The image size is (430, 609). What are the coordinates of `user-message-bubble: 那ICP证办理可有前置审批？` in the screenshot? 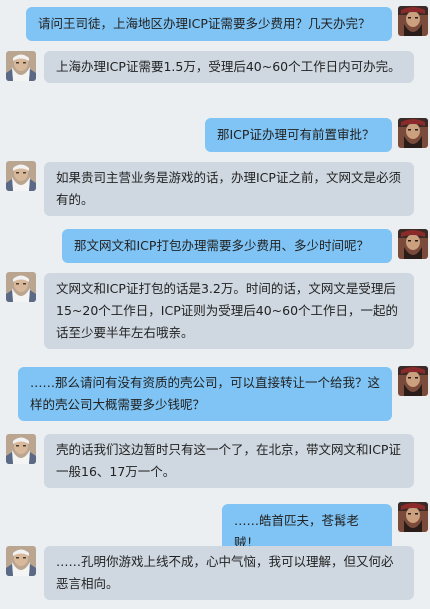 It's located at (298, 135).